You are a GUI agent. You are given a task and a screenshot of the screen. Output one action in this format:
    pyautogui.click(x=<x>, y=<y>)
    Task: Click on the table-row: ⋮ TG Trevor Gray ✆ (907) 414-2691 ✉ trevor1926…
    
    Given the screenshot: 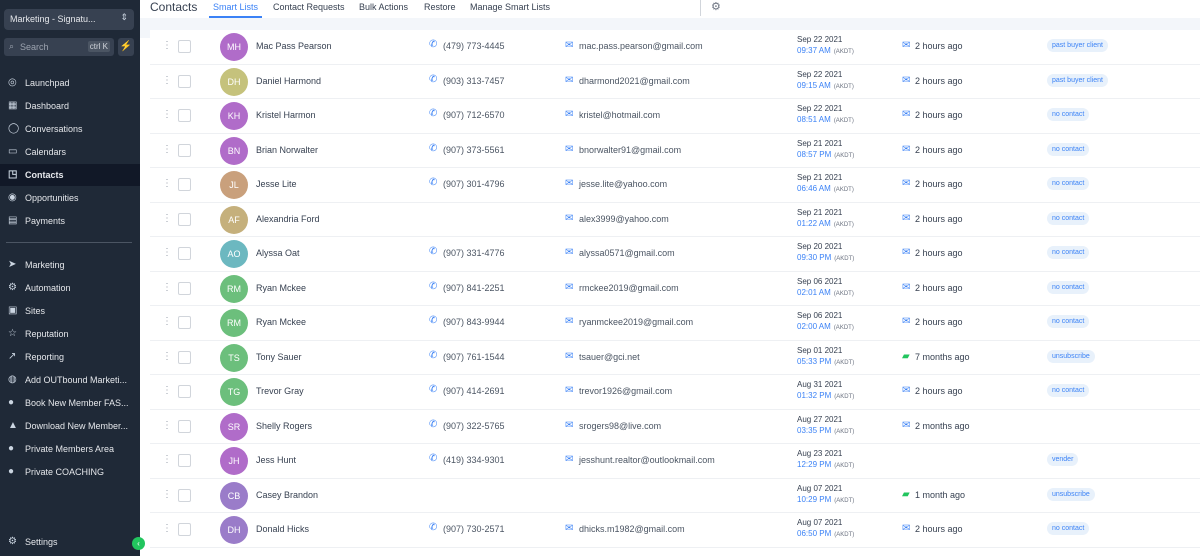 What is the action you would take?
    pyautogui.click(x=675, y=392)
    